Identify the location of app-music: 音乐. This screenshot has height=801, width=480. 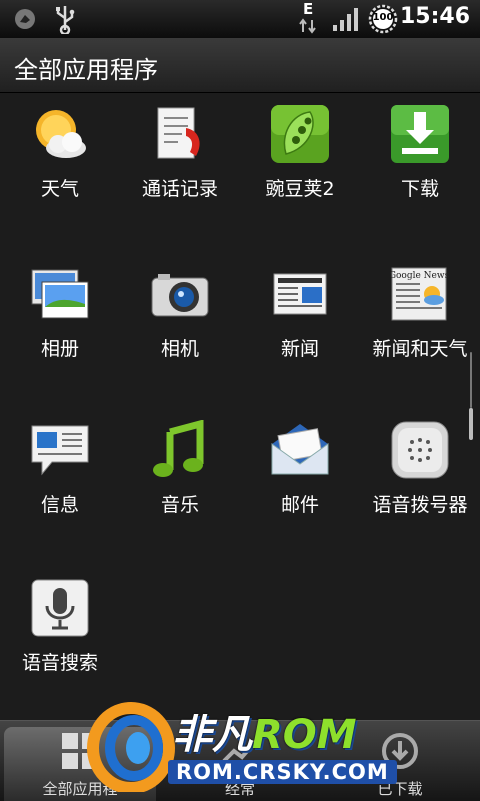
(180, 473).